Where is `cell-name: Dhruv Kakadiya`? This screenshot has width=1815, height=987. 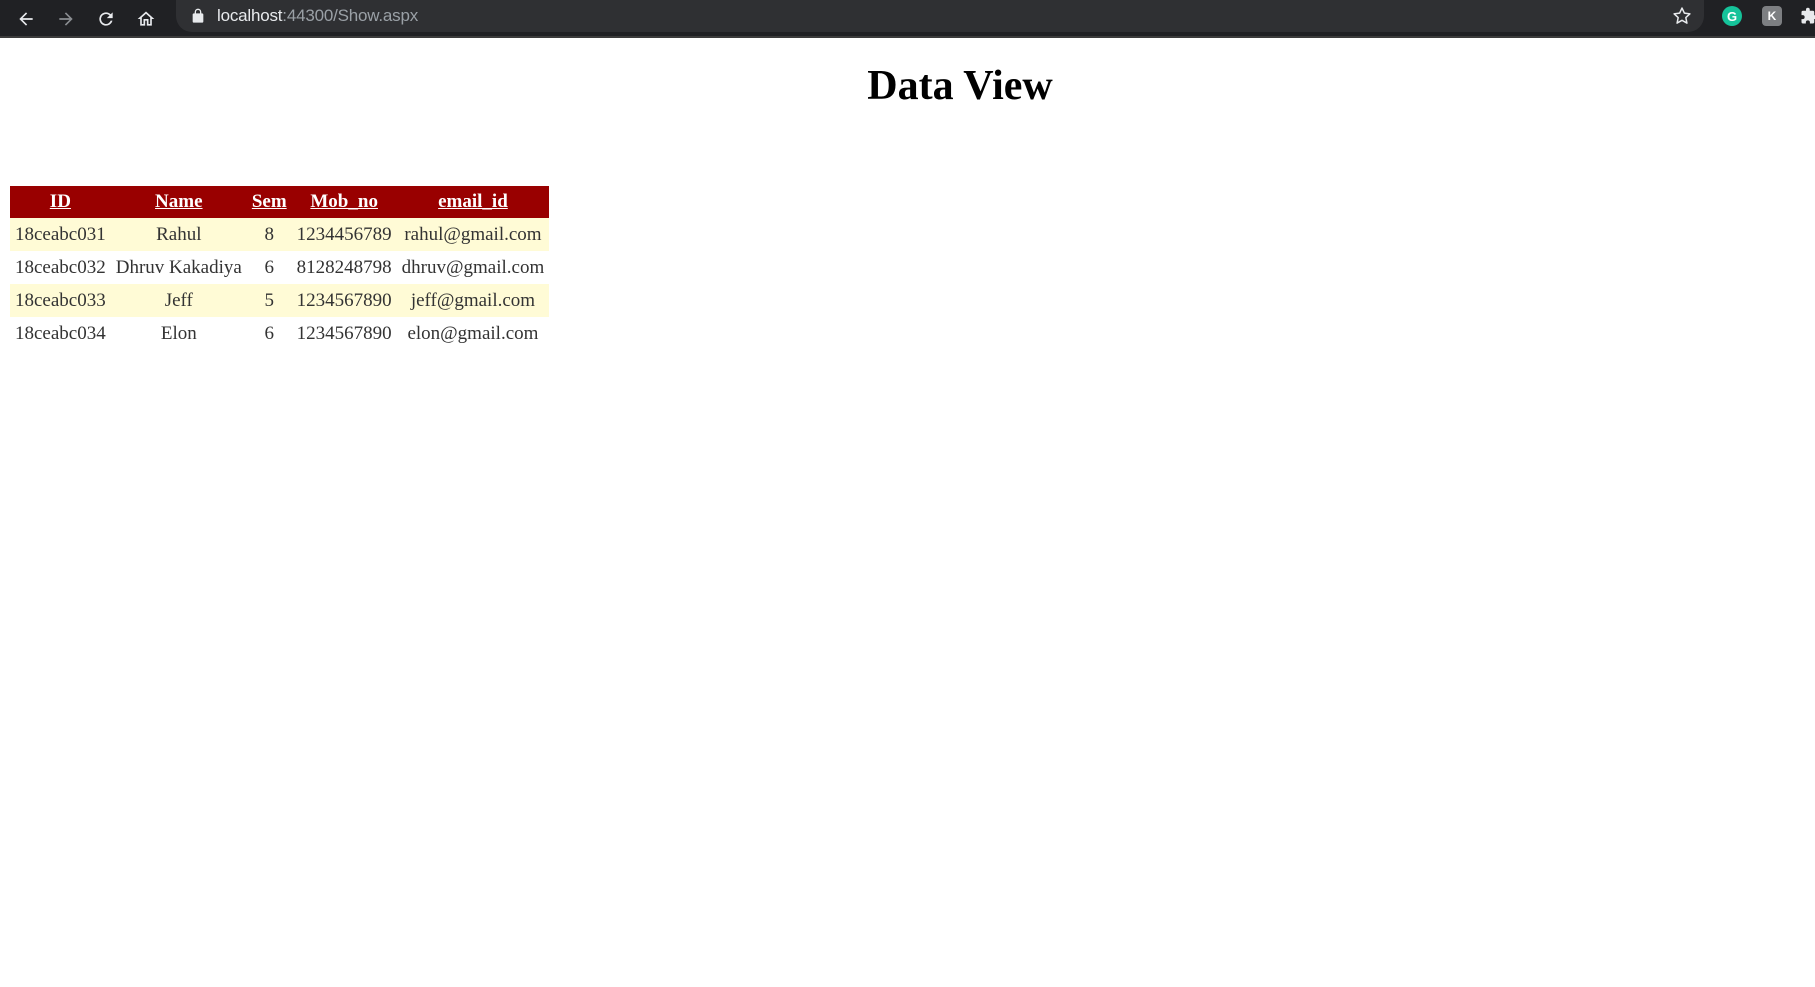
cell-name: Dhruv Kakadiya is located at coordinates (178, 267).